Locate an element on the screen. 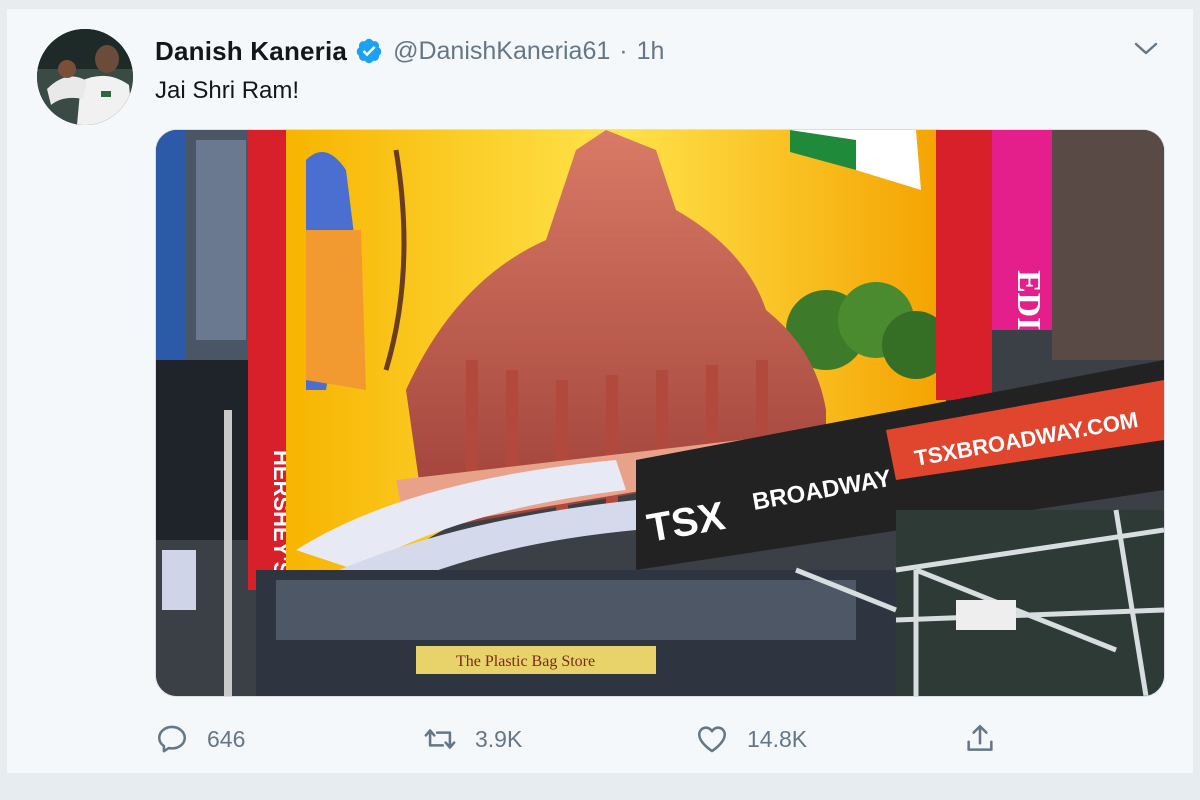 Image resolution: width=1200 pixels, height=800 pixels. tweet-actions: 646 3.9K 14.8K is located at coordinates (585, 739).